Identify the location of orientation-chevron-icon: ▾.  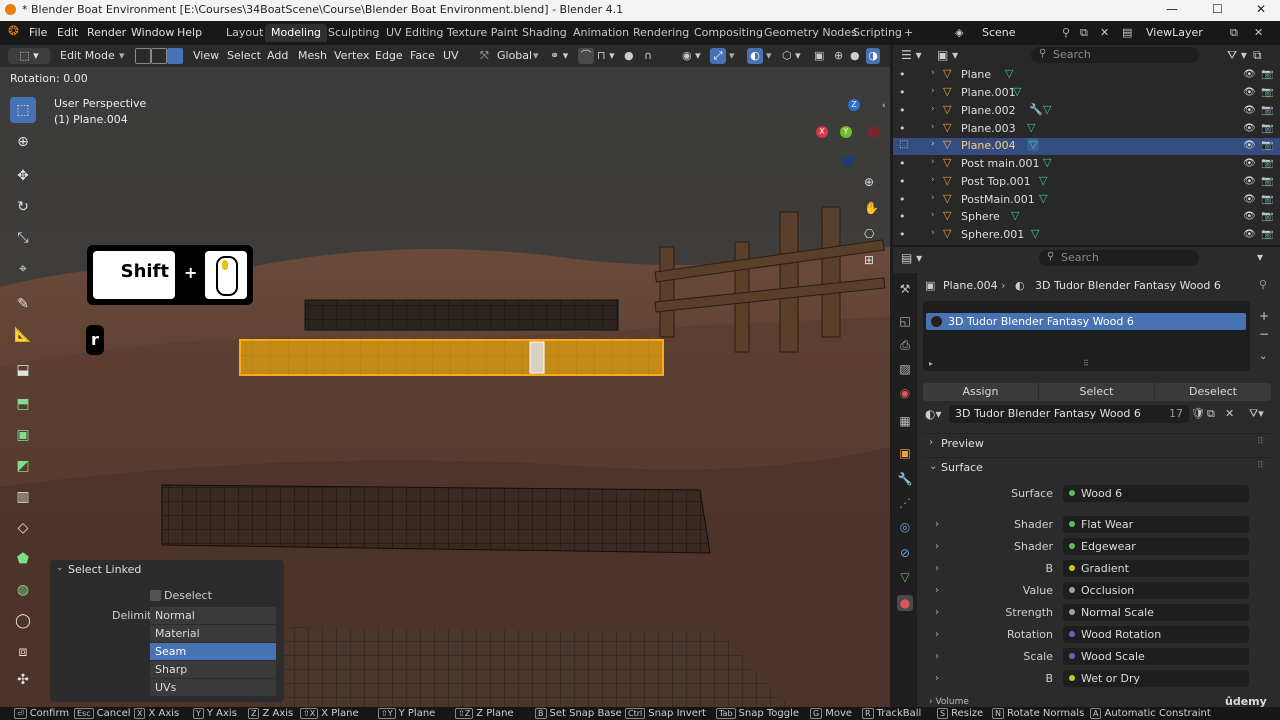
(536, 56).